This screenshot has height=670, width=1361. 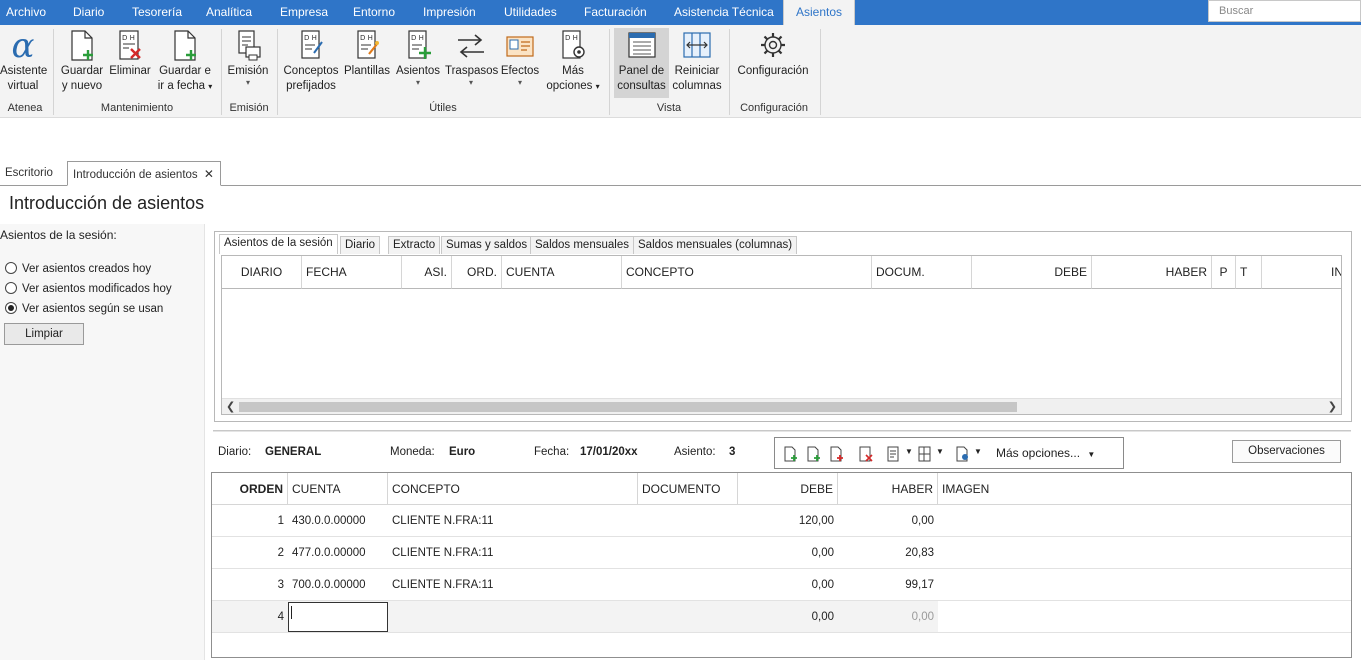 What do you see at coordinates (963, 454) in the screenshot?
I see `document-settings-icon` at bounding box center [963, 454].